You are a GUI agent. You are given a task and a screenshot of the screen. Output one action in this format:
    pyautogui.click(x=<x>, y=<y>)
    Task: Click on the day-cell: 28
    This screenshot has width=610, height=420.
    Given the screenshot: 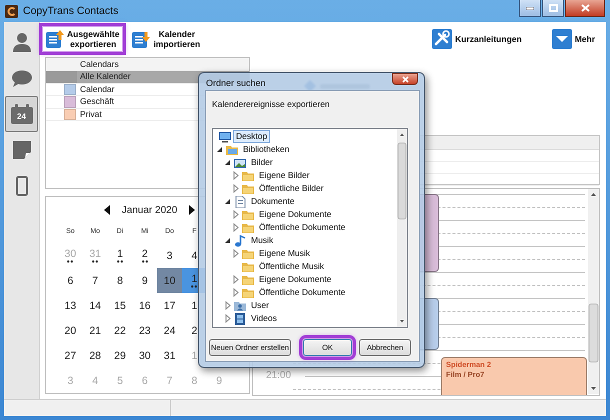 What is the action you would take?
    pyautogui.click(x=95, y=355)
    